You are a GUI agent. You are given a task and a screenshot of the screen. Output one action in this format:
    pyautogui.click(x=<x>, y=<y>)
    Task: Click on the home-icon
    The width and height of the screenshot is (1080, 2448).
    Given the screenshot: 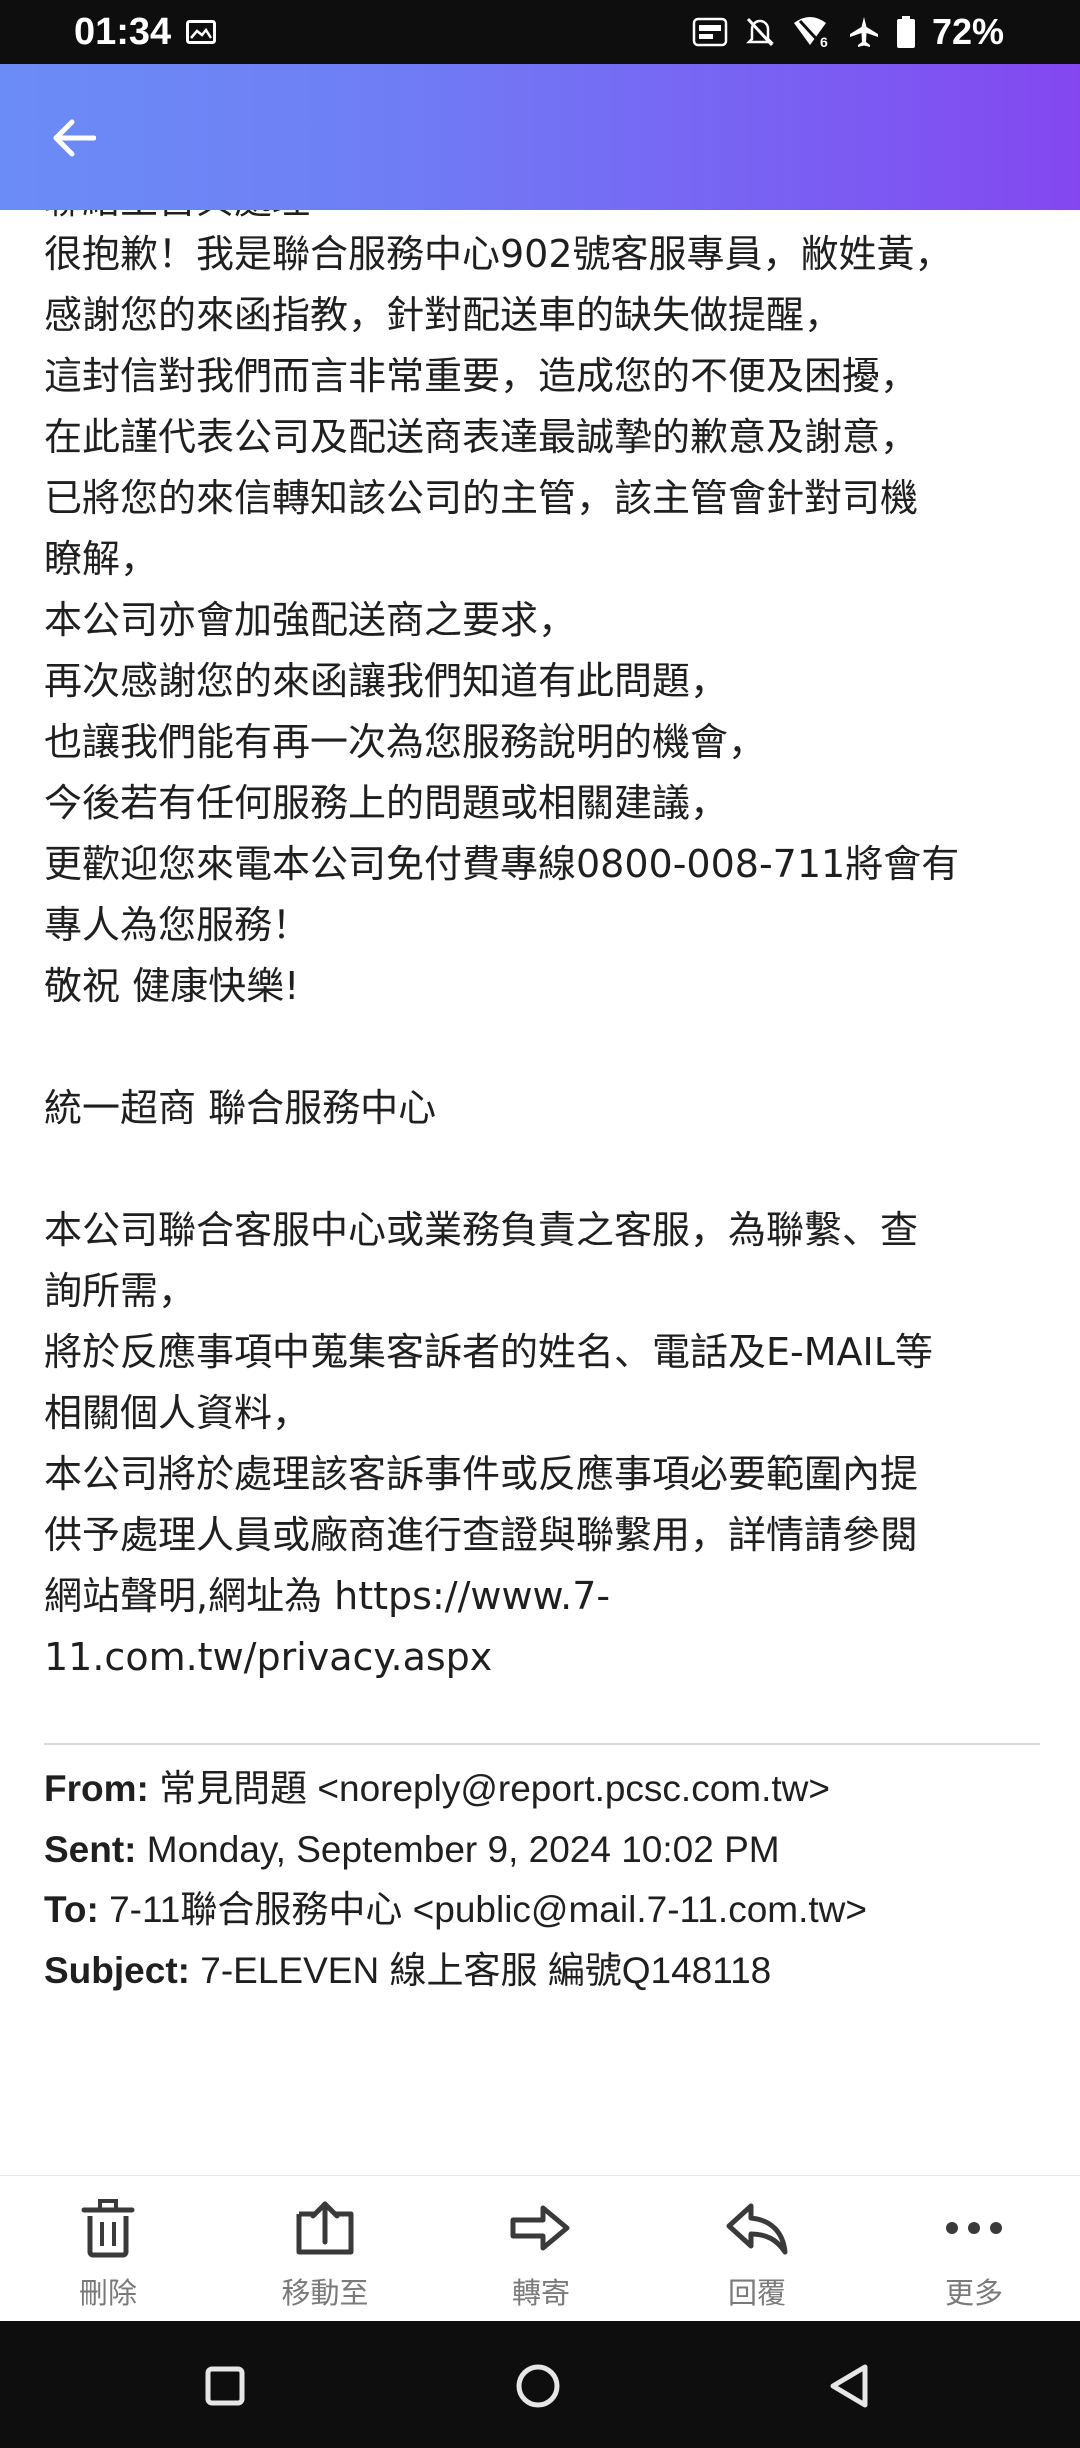 What is the action you would take?
    pyautogui.click(x=538, y=2386)
    